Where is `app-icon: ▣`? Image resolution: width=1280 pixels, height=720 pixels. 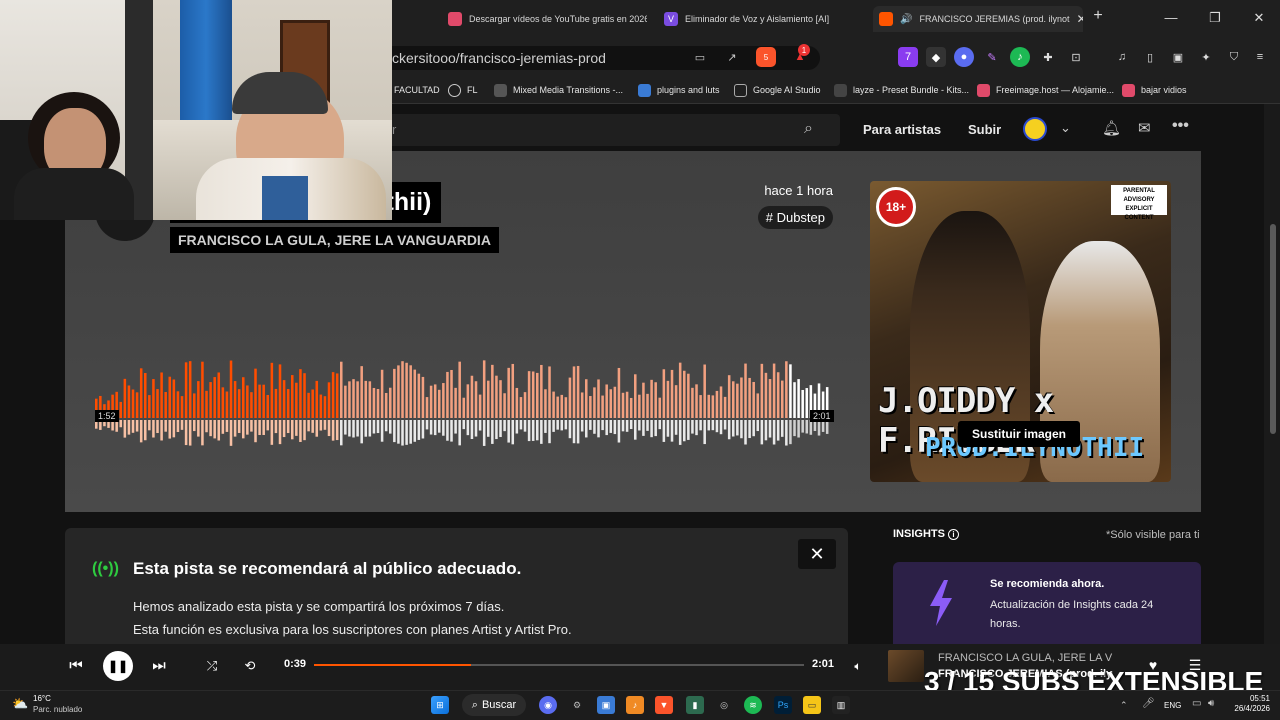 app-icon: ▣ is located at coordinates (606, 705).